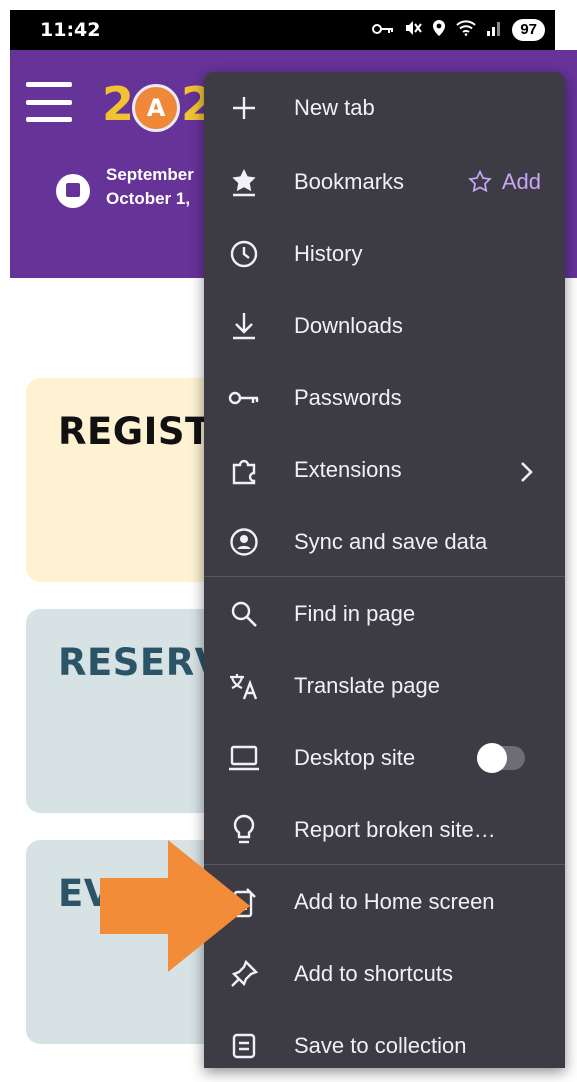 The width and height of the screenshot is (577, 1082). I want to click on menu-label-new-tab: New tab, so click(334, 107).